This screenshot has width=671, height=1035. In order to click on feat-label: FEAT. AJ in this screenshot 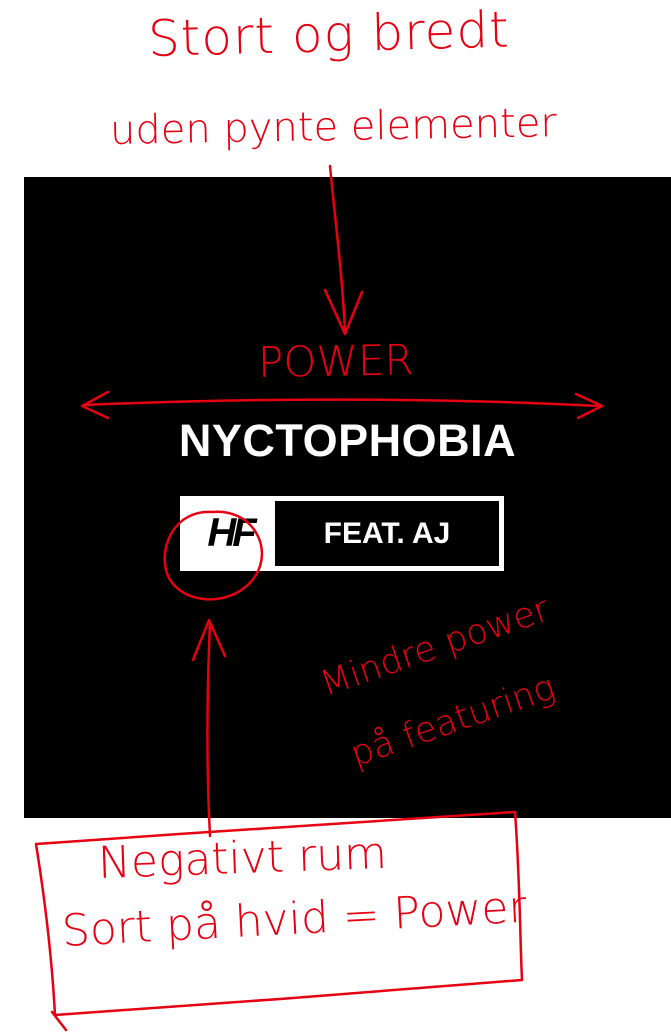, I will do `click(387, 533)`.